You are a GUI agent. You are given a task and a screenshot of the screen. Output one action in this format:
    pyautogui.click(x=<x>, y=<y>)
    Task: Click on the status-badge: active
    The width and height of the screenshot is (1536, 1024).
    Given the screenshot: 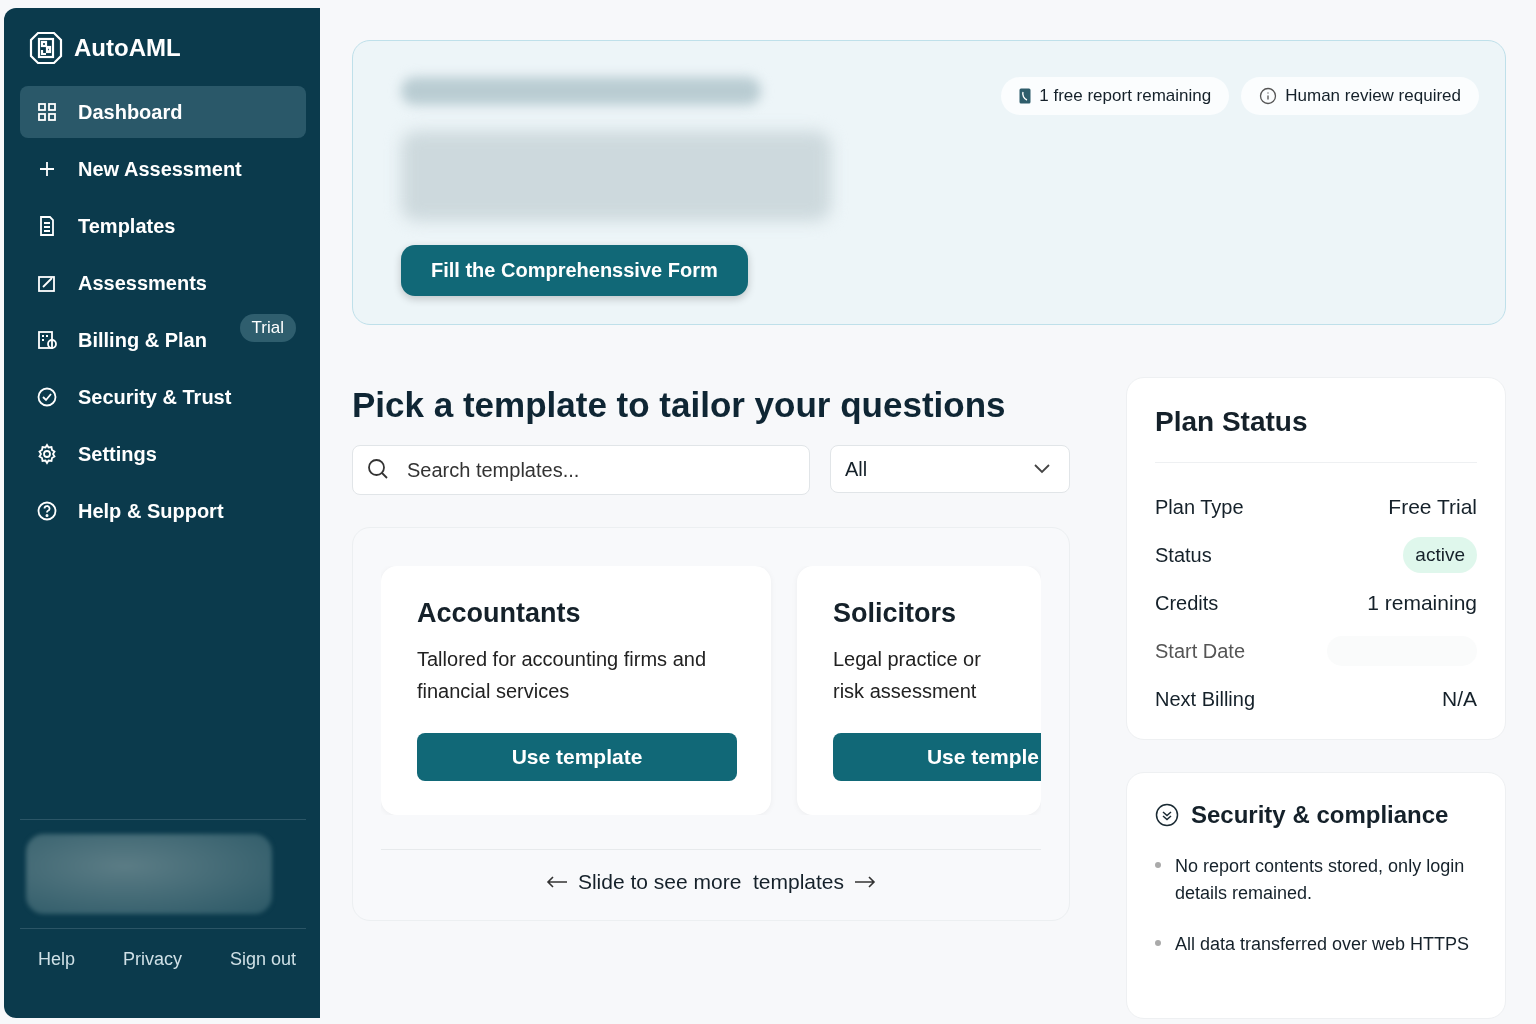 What is the action you would take?
    pyautogui.click(x=1440, y=555)
    